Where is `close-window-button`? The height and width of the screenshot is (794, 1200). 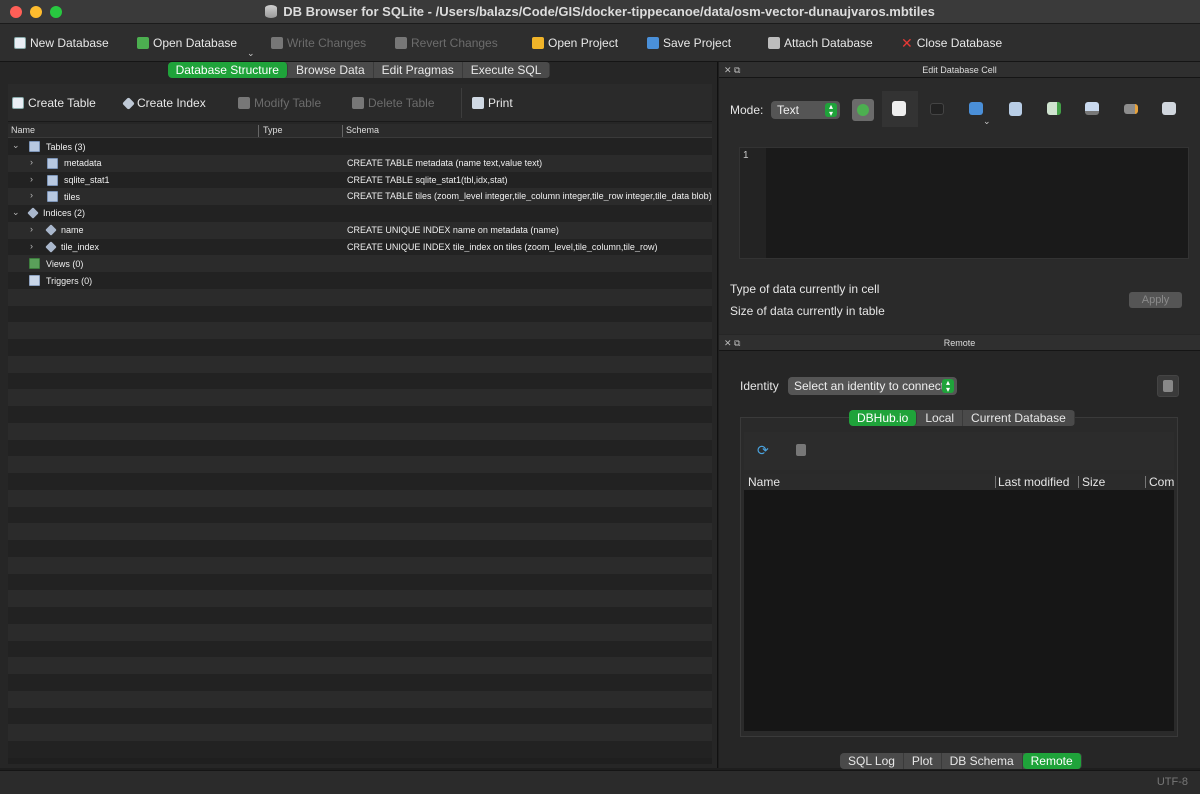
close-window-button is located at coordinates (16, 12).